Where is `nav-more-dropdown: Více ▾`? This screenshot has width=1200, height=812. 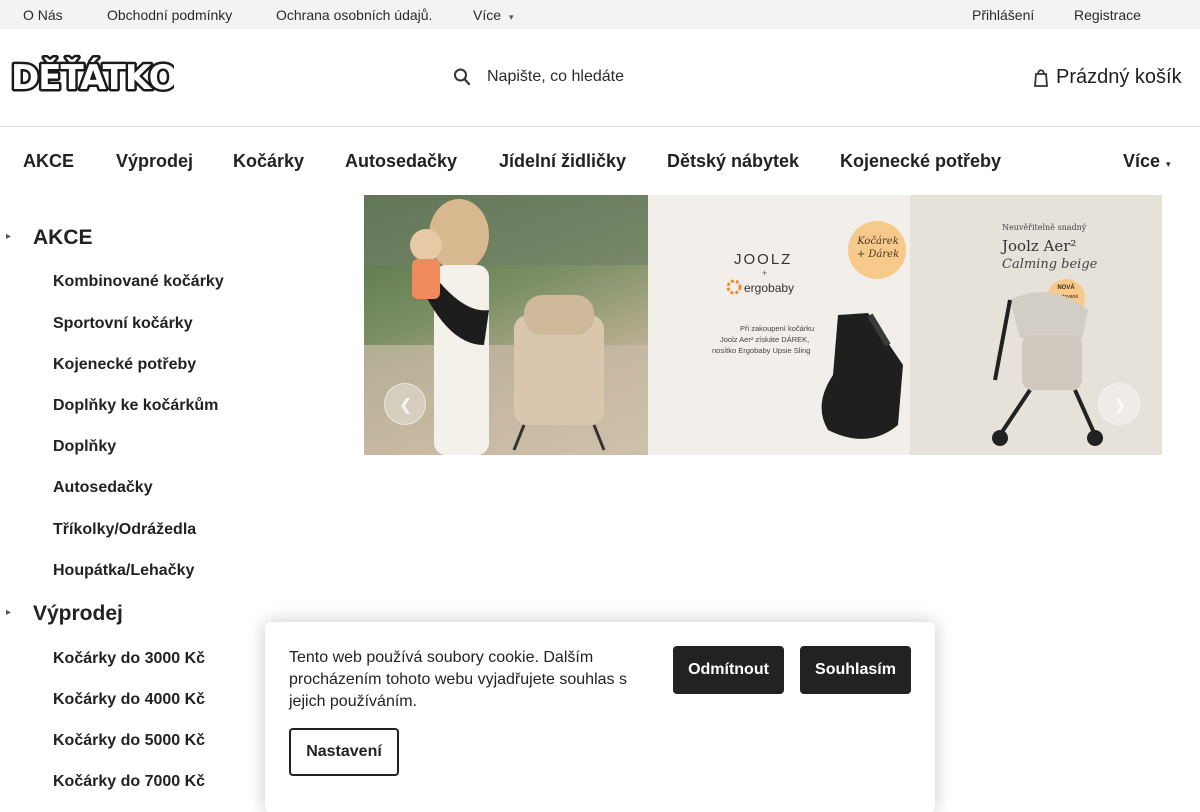 nav-more-dropdown: Více ▾ is located at coordinates (1147, 161).